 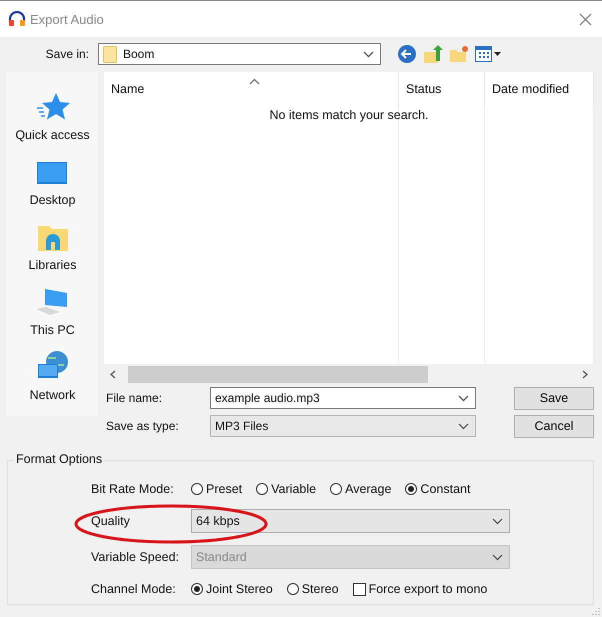 What do you see at coordinates (420, 589) in the screenshot?
I see `checkbox: Force export to mono` at bounding box center [420, 589].